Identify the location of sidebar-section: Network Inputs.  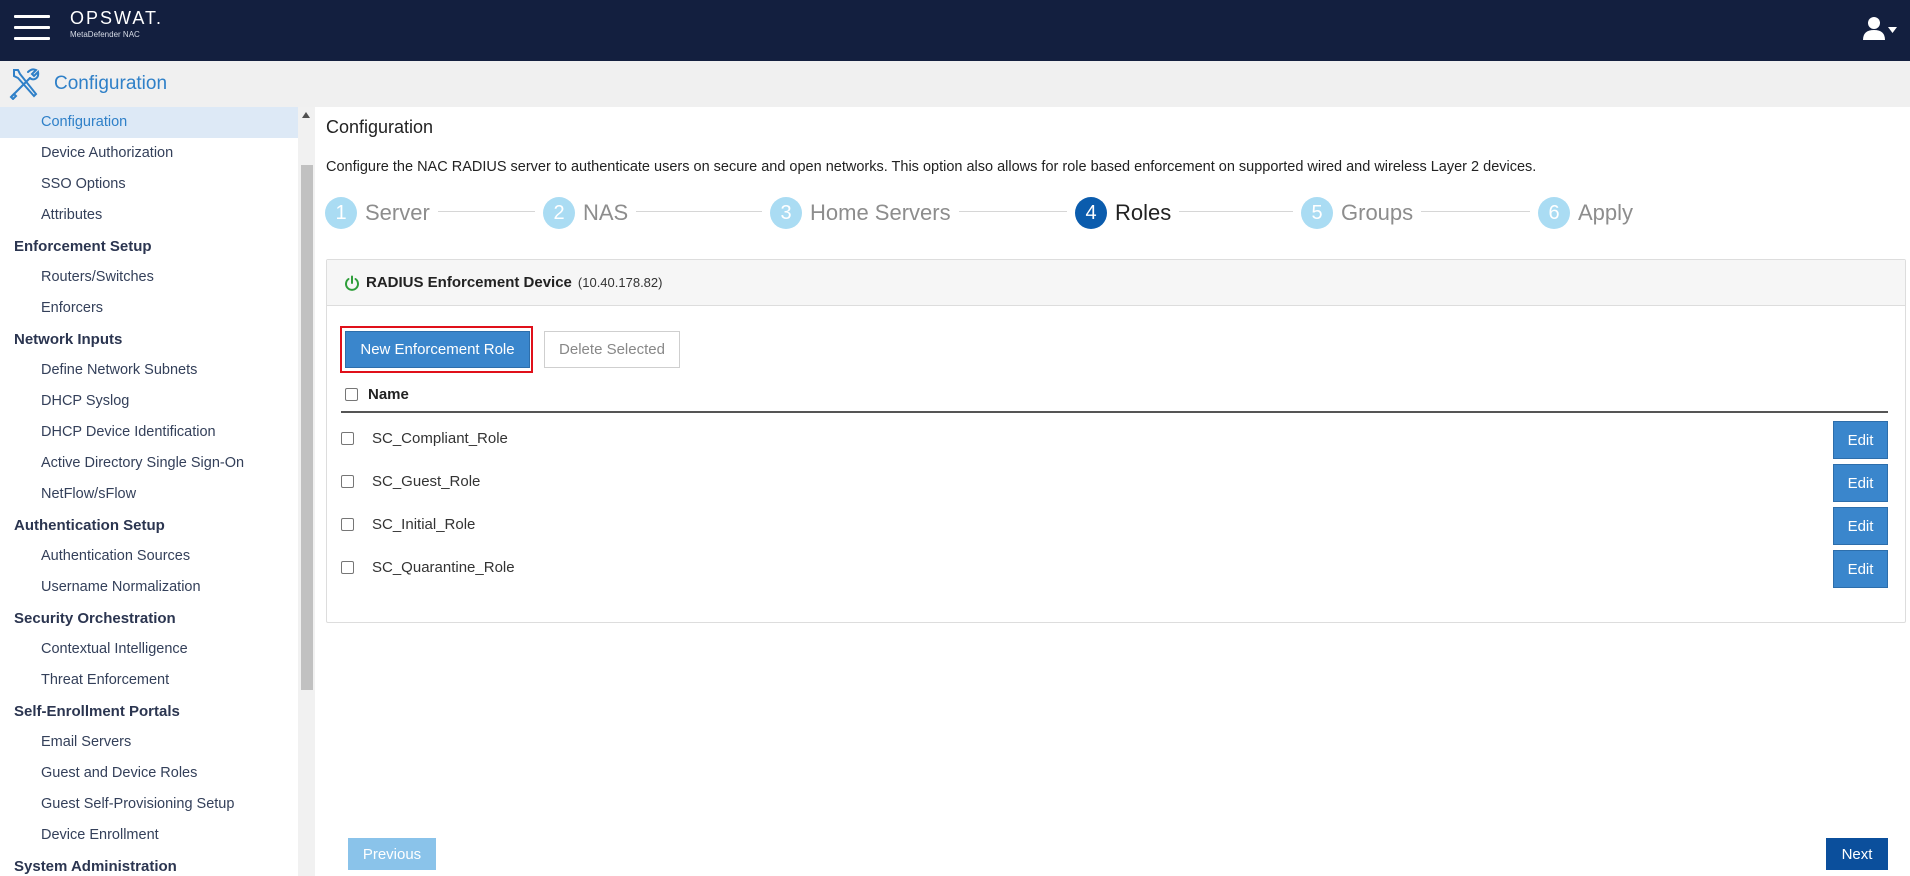
(149, 339).